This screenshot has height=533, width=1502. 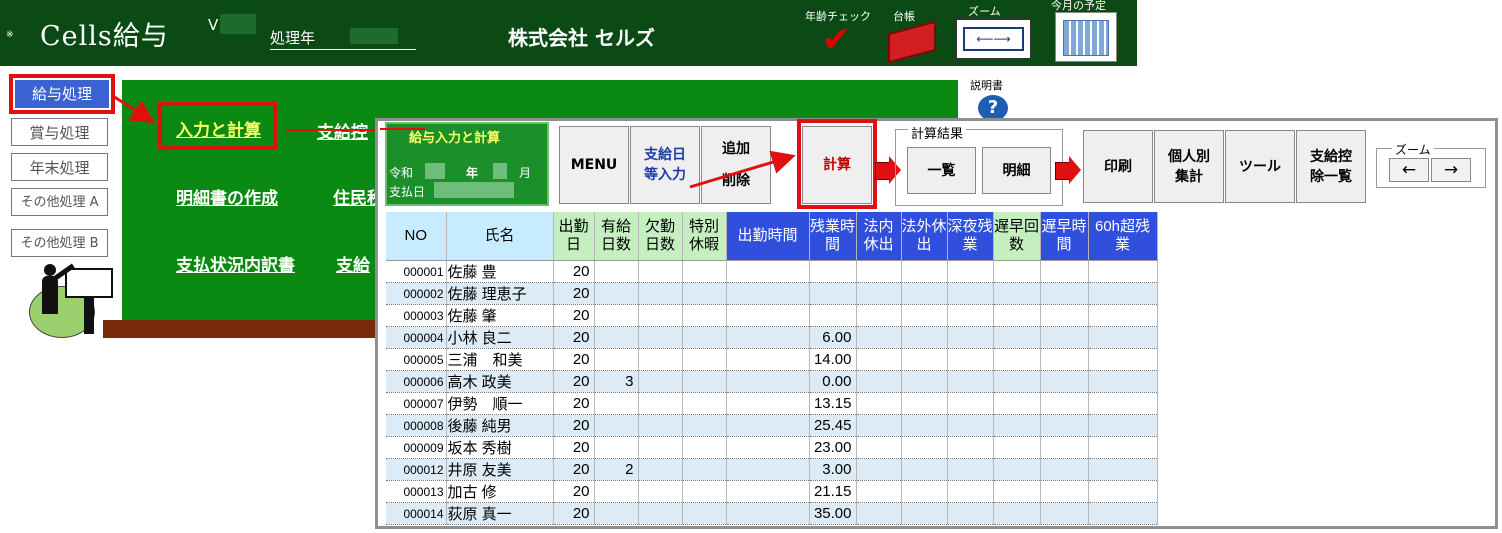 I want to click on cell-name: 伊勢 順一, so click(x=500, y=403).